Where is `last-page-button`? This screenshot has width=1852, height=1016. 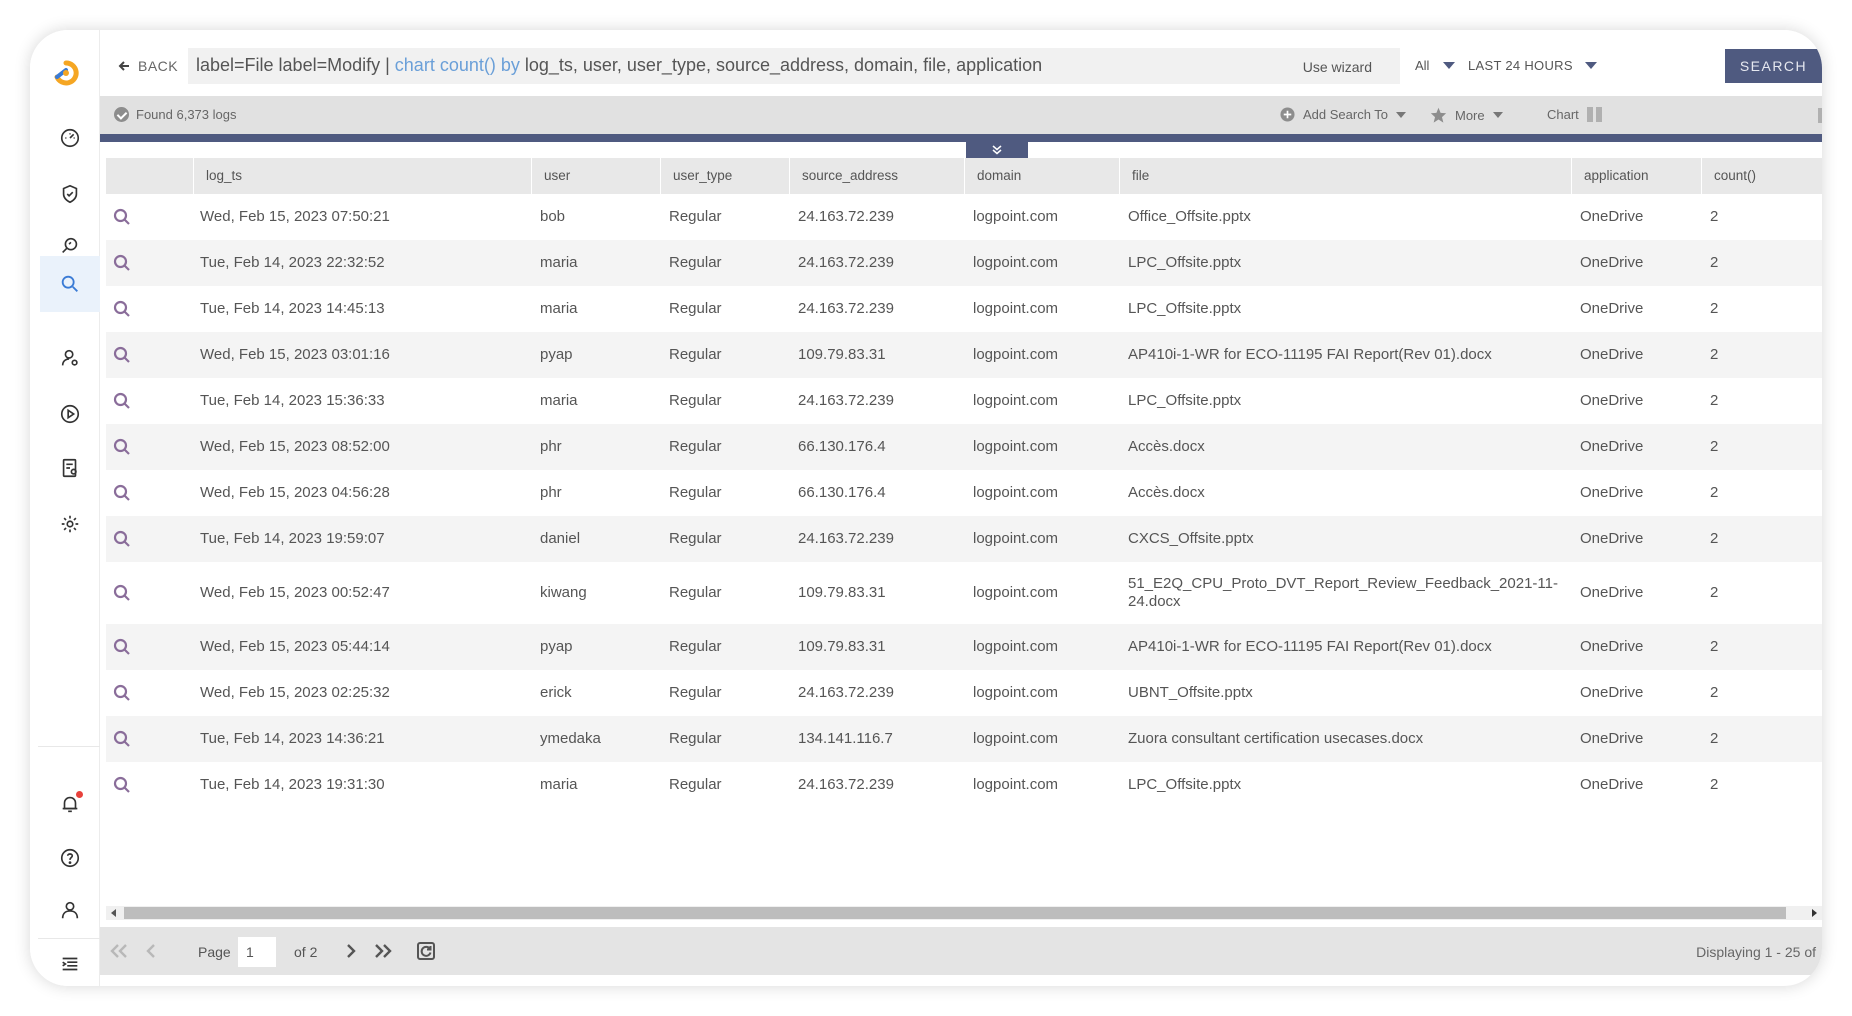 last-page-button is located at coordinates (383, 951).